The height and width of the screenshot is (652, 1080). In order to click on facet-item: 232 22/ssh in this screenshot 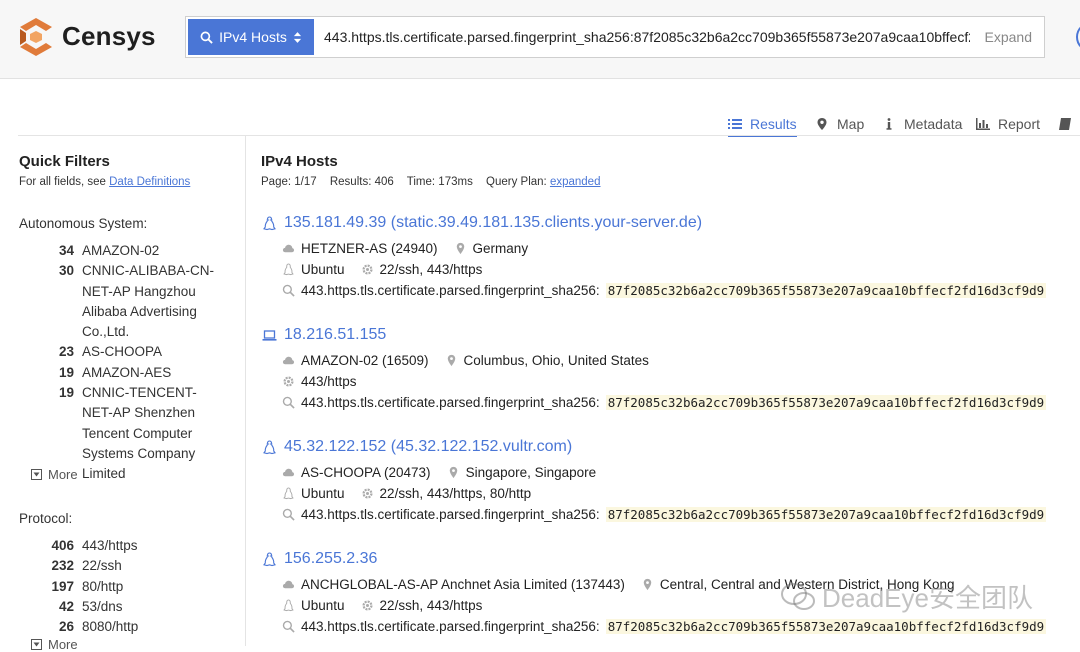, I will do `click(130, 566)`.